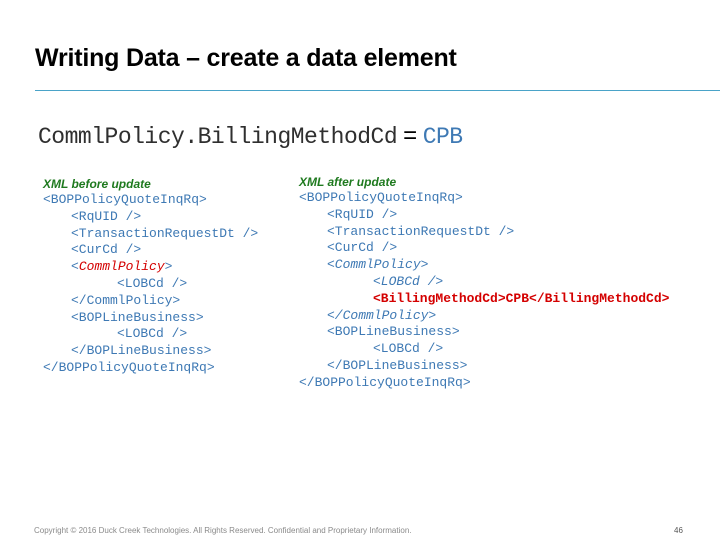  I want to click on assignment-field-path: CommlPolicy.BillingMethodCd, so click(218, 137).